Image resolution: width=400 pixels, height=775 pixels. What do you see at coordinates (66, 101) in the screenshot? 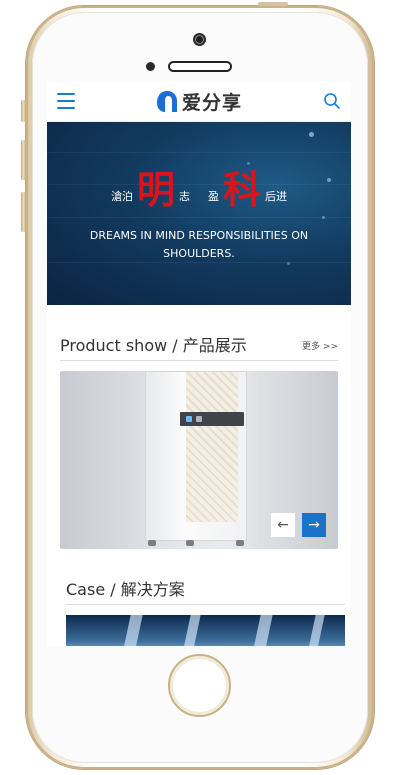
I see `hamburger-icon` at bounding box center [66, 101].